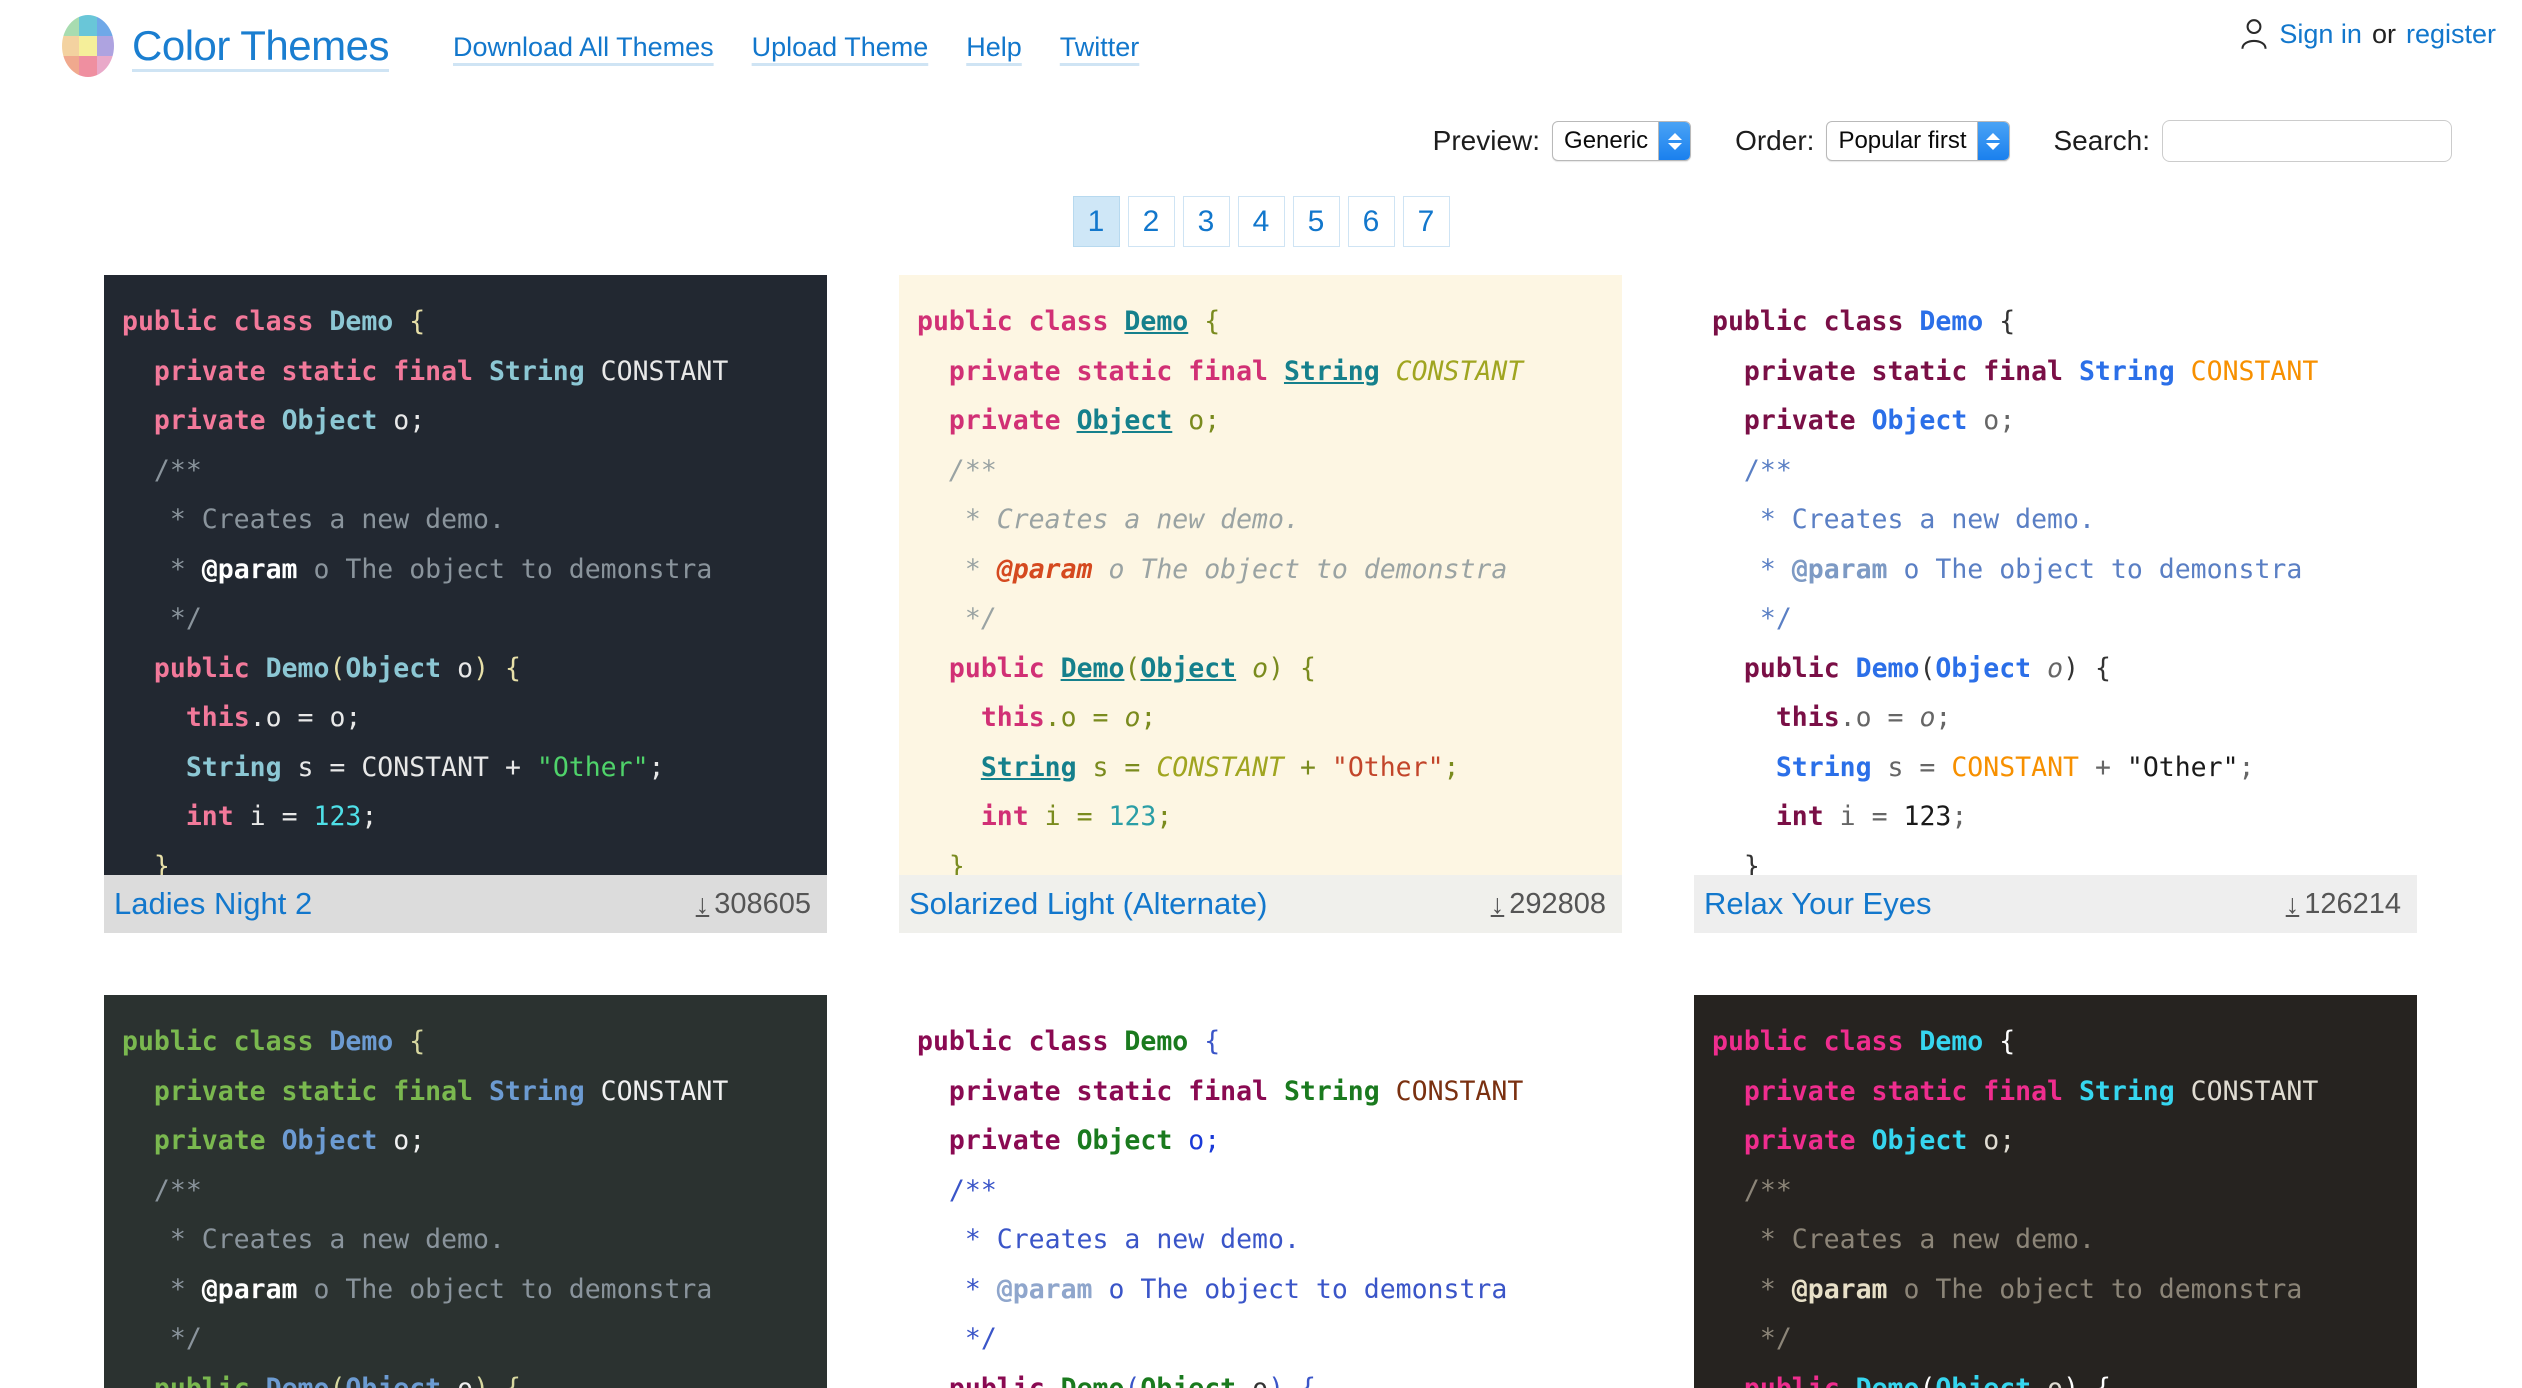 The width and height of the screenshot is (2522, 1388). I want to click on brand-title: Color Themes, so click(261, 46).